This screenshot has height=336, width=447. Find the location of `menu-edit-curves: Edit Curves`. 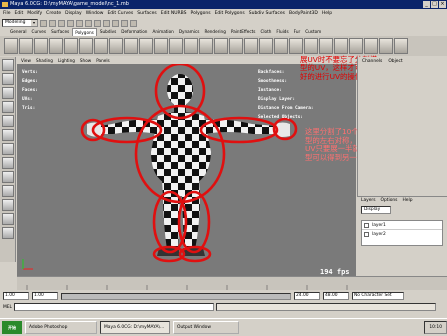

menu-edit-curves: Edit Curves is located at coordinates (120, 13).